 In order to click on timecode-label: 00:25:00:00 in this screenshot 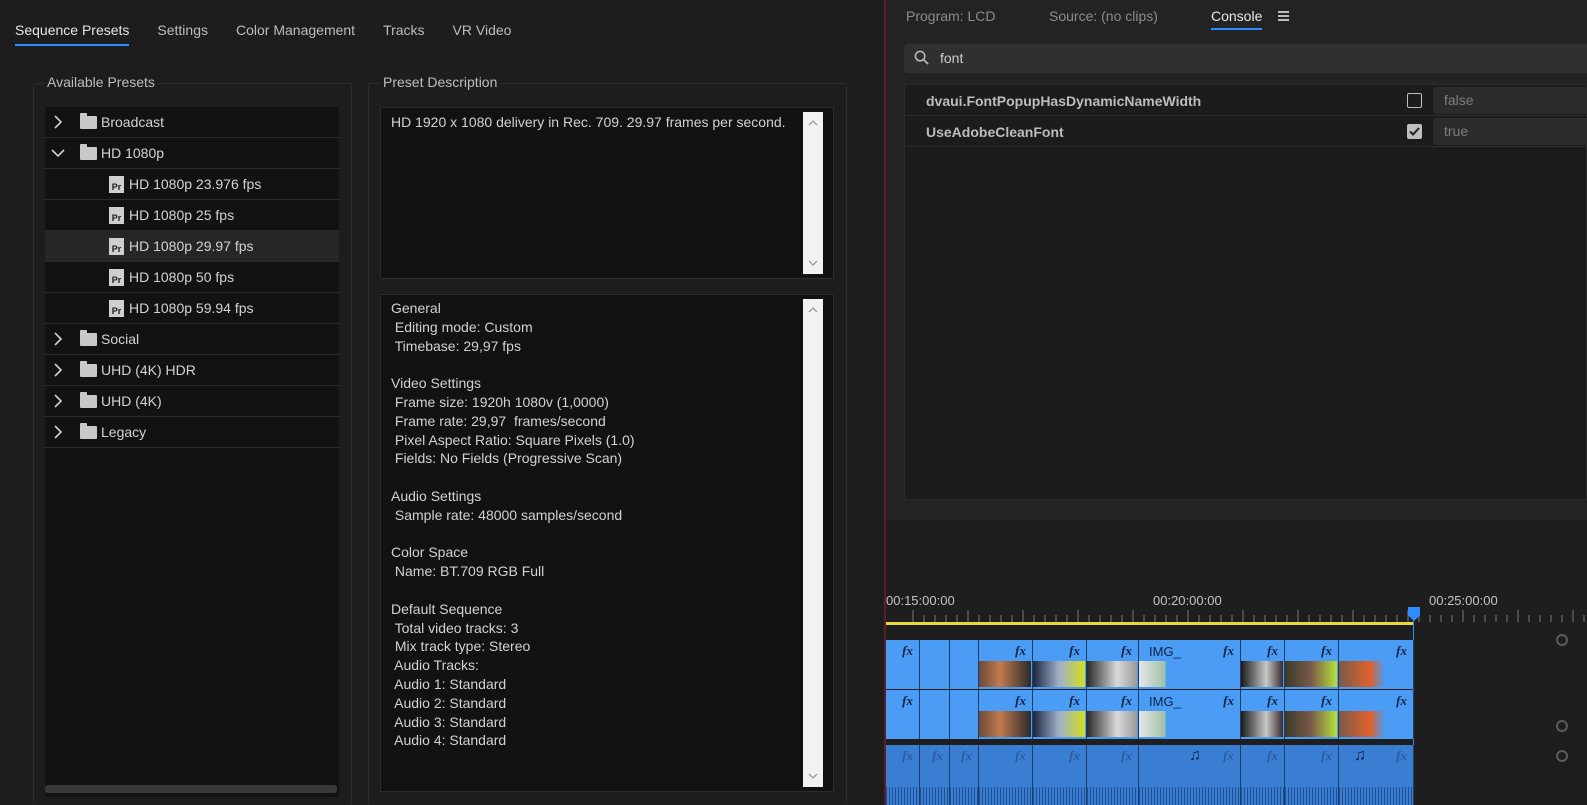, I will do `click(1463, 600)`.